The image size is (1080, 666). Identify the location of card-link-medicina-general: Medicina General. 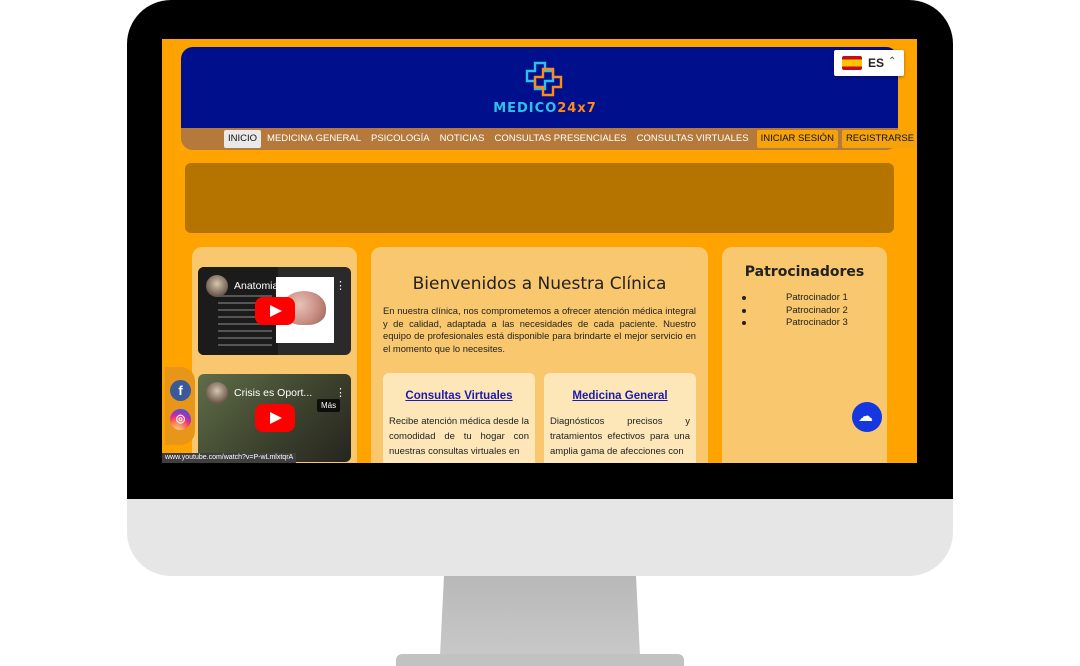
(620, 396).